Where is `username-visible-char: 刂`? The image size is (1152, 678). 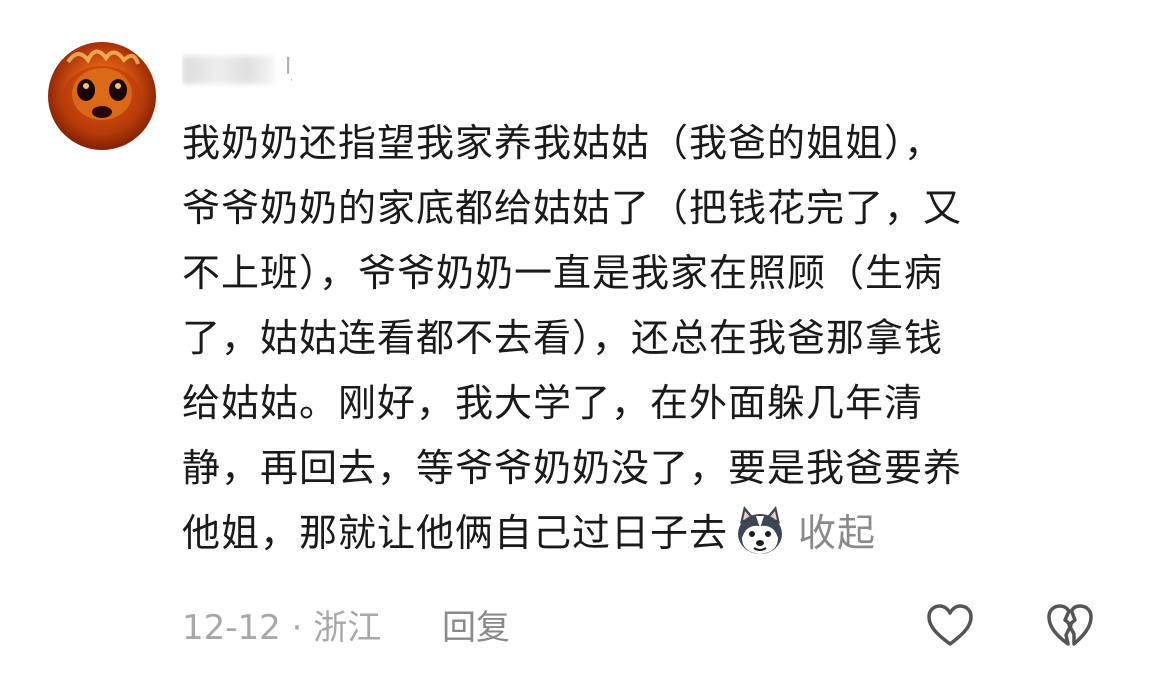 username-visible-char: 刂 is located at coordinates (282, 69).